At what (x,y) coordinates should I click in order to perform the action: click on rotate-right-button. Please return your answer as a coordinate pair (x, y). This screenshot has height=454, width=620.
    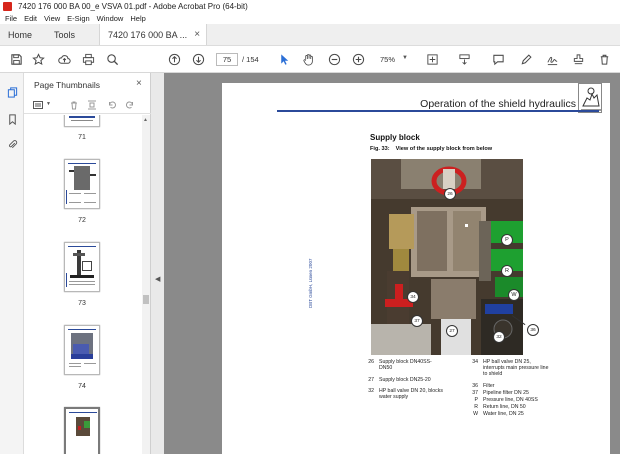
    Looking at the image, I should click on (130, 105).